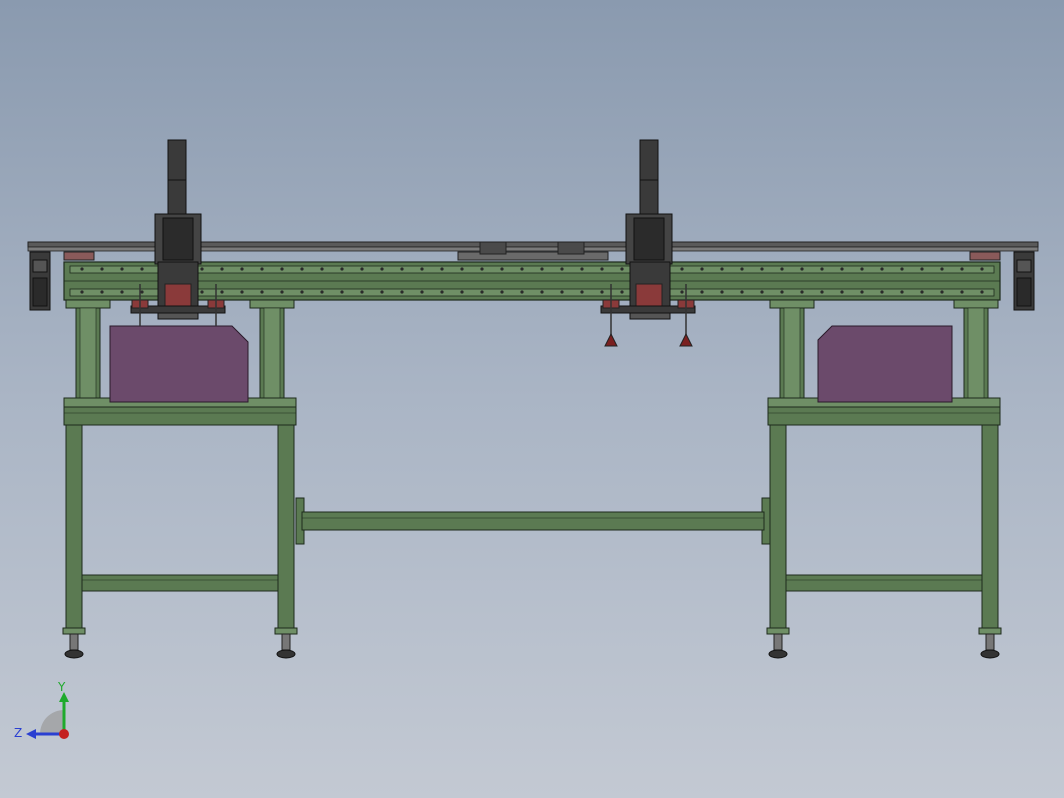 Image resolution: width=1064 pixels, height=798 pixels. Describe the element at coordinates (885, 364) in the screenshot. I see `right-enclosure-panel` at that location.